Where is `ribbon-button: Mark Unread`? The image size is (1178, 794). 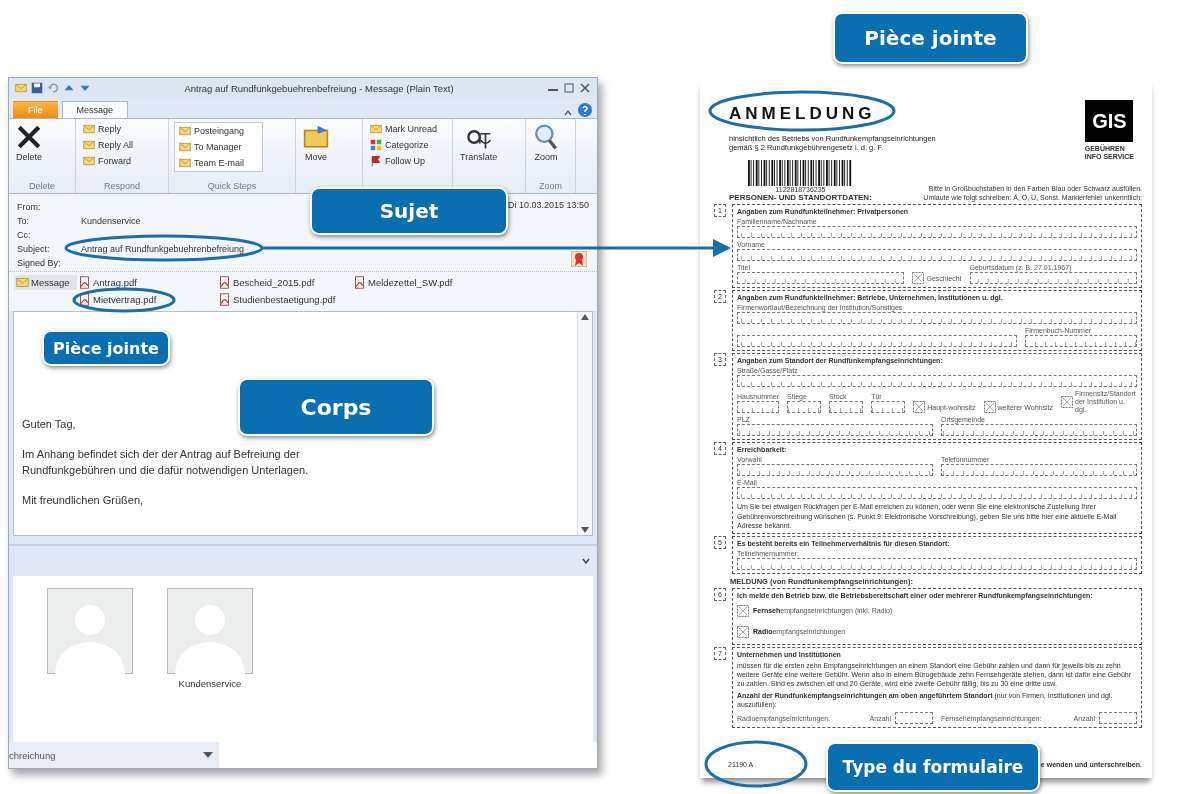 ribbon-button: Mark Unread is located at coordinates (404, 129).